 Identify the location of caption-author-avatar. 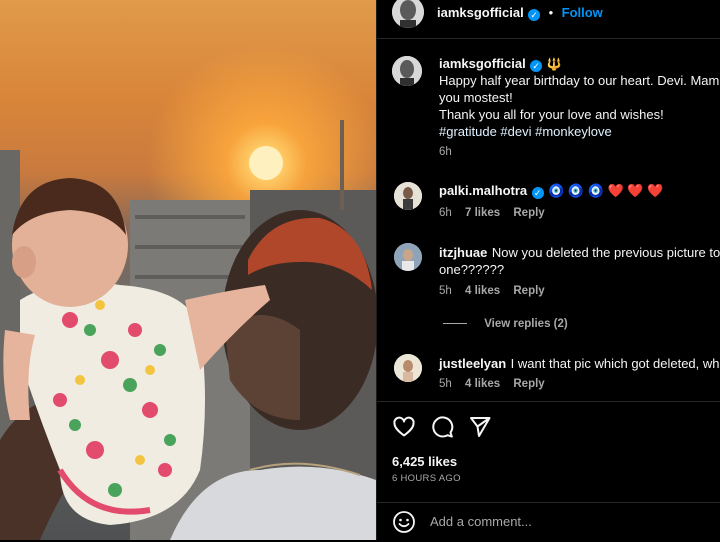
(407, 71).